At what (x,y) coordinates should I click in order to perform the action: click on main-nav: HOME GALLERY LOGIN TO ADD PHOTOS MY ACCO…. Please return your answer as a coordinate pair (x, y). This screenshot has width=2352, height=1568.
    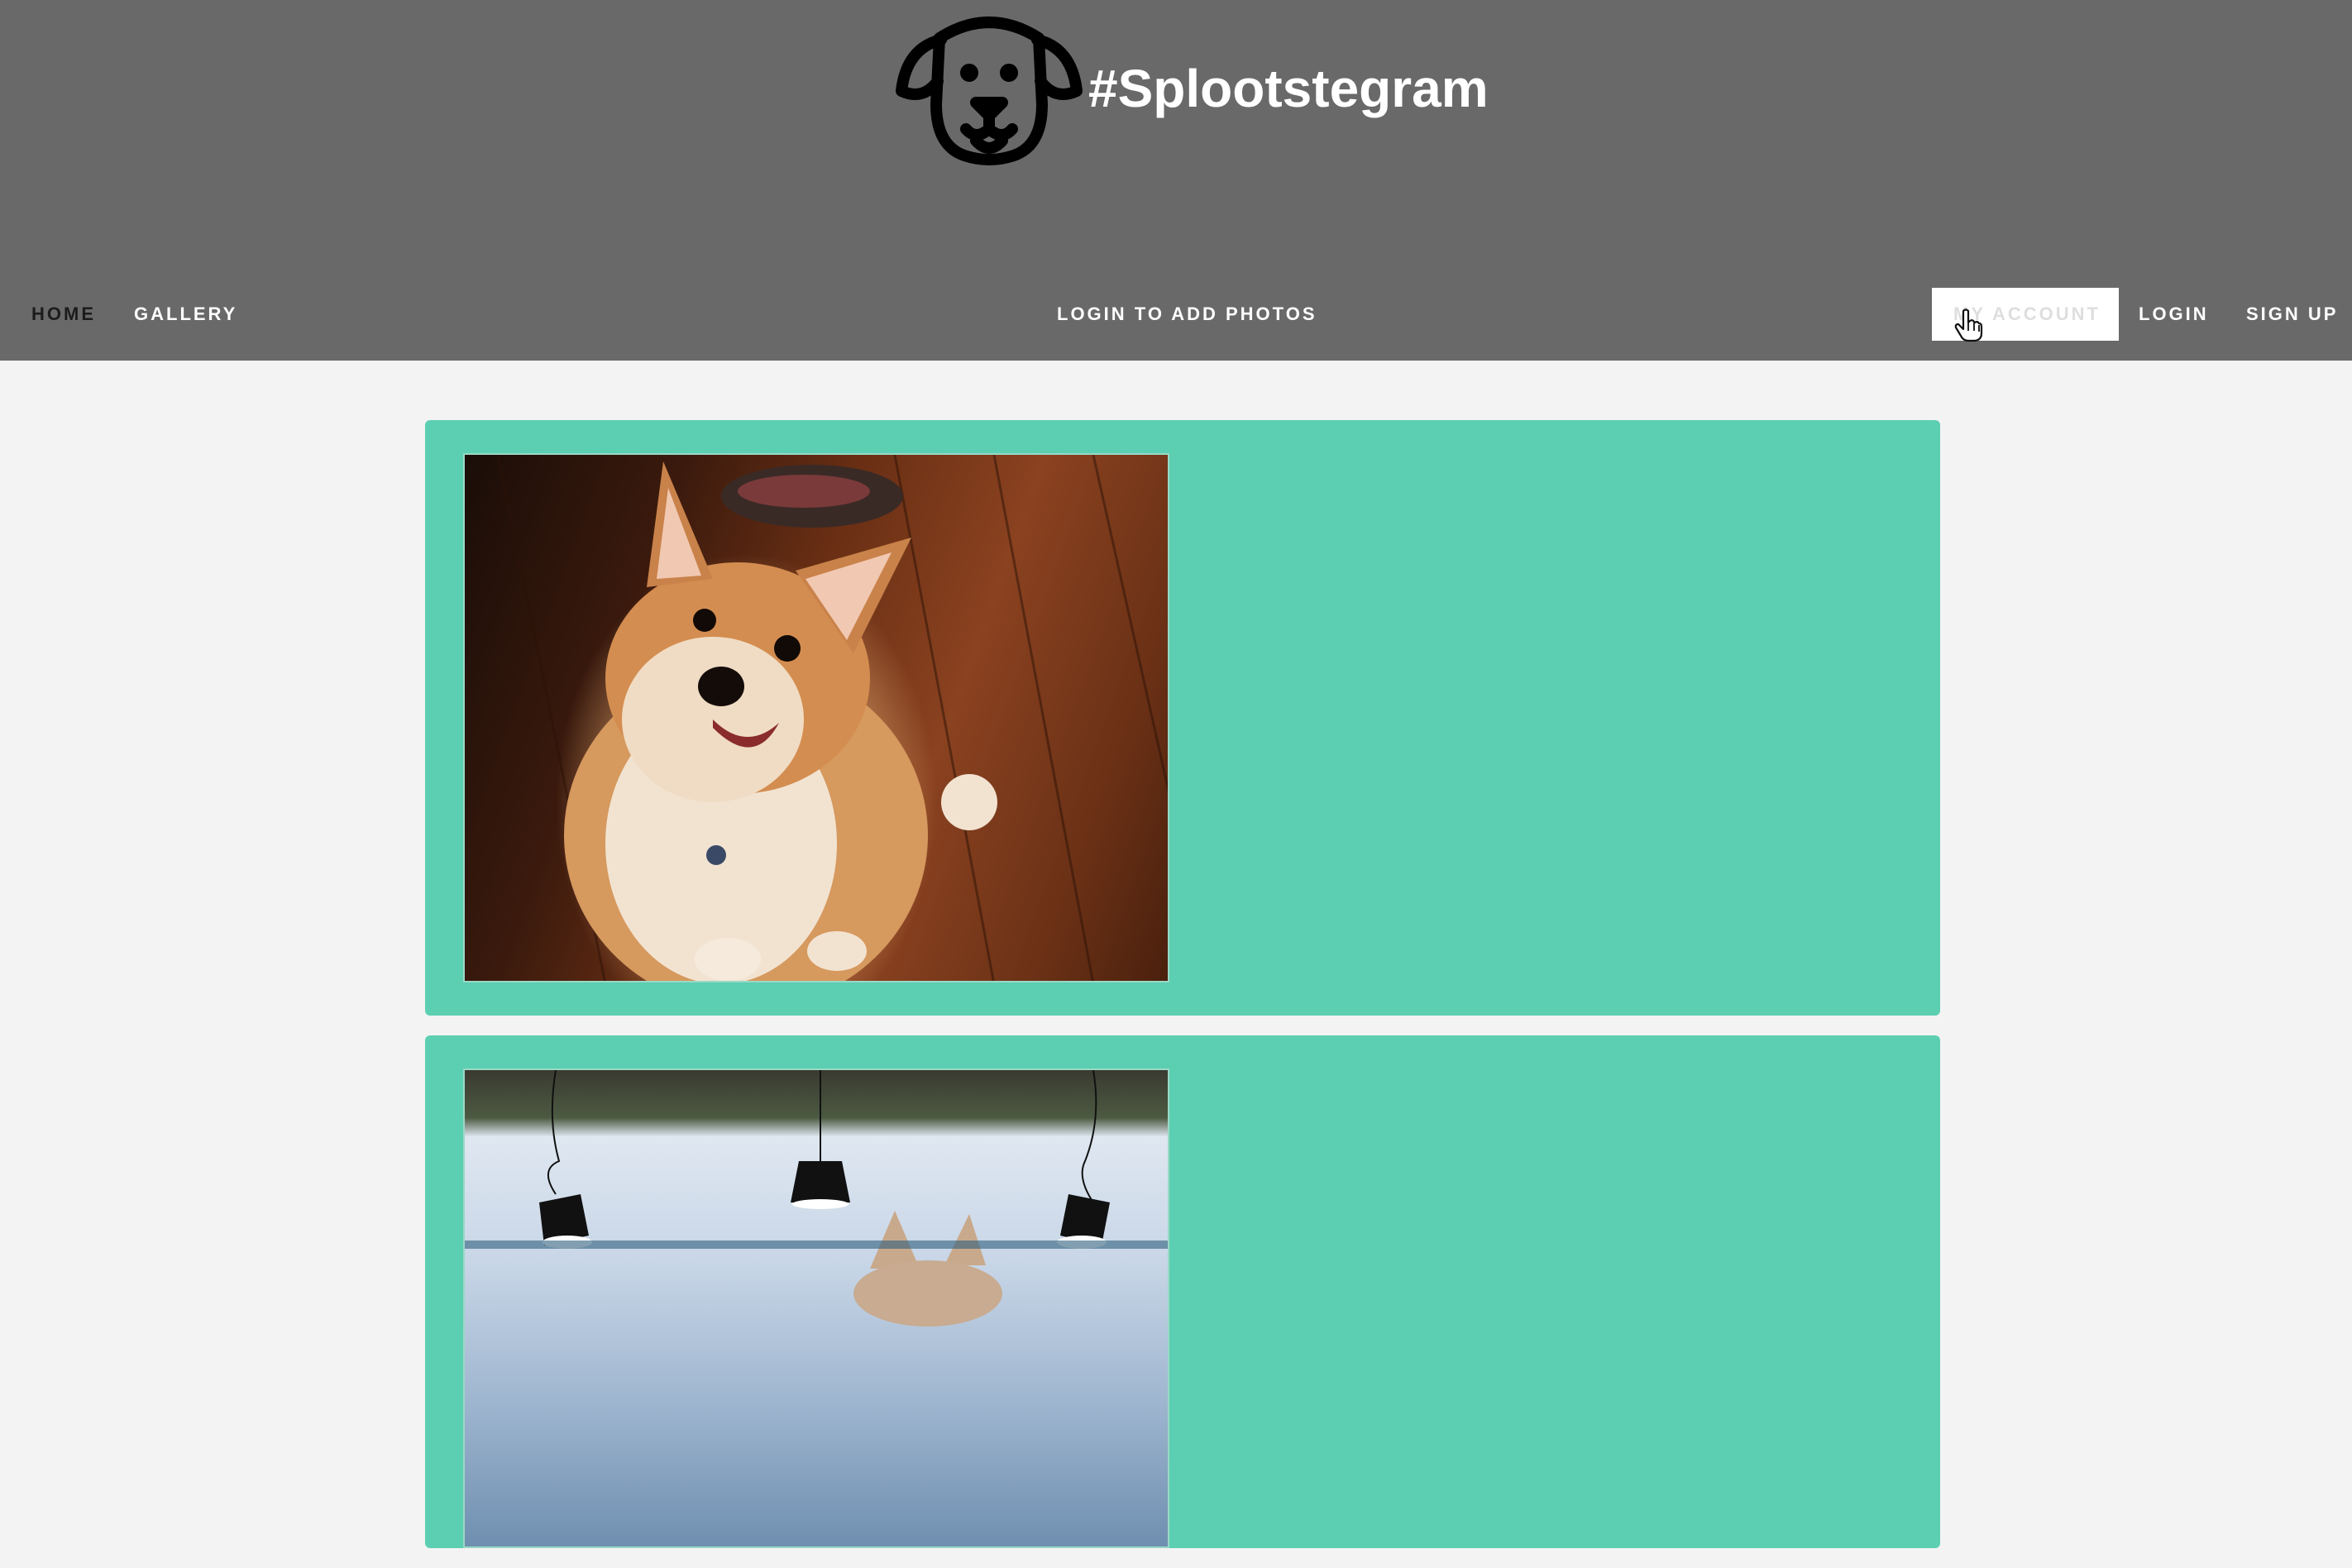
    Looking at the image, I should click on (1176, 314).